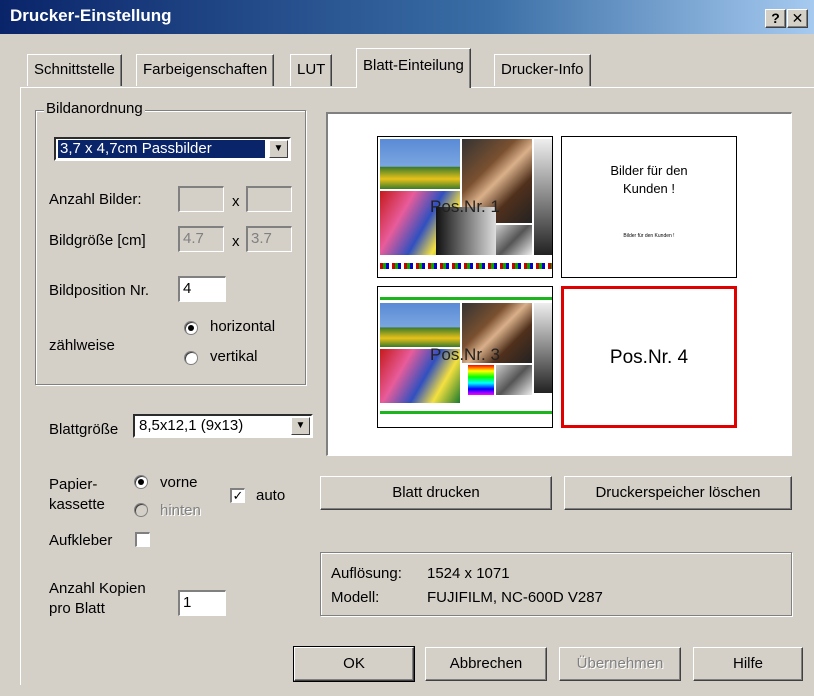  What do you see at coordinates (236, 241) in the screenshot?
I see `times-label-2: x` at bounding box center [236, 241].